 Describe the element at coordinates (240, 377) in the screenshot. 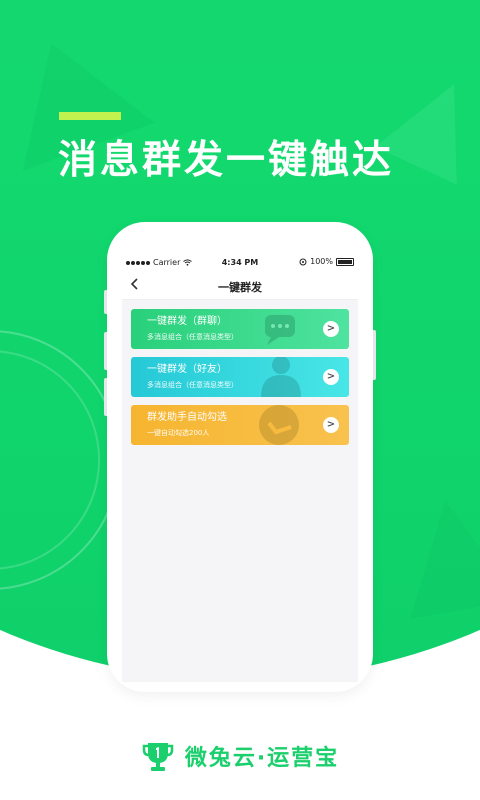

I see `broadcast-friends-card: 一键群发（好友） 多消息组合（任意消息类型） >` at that location.